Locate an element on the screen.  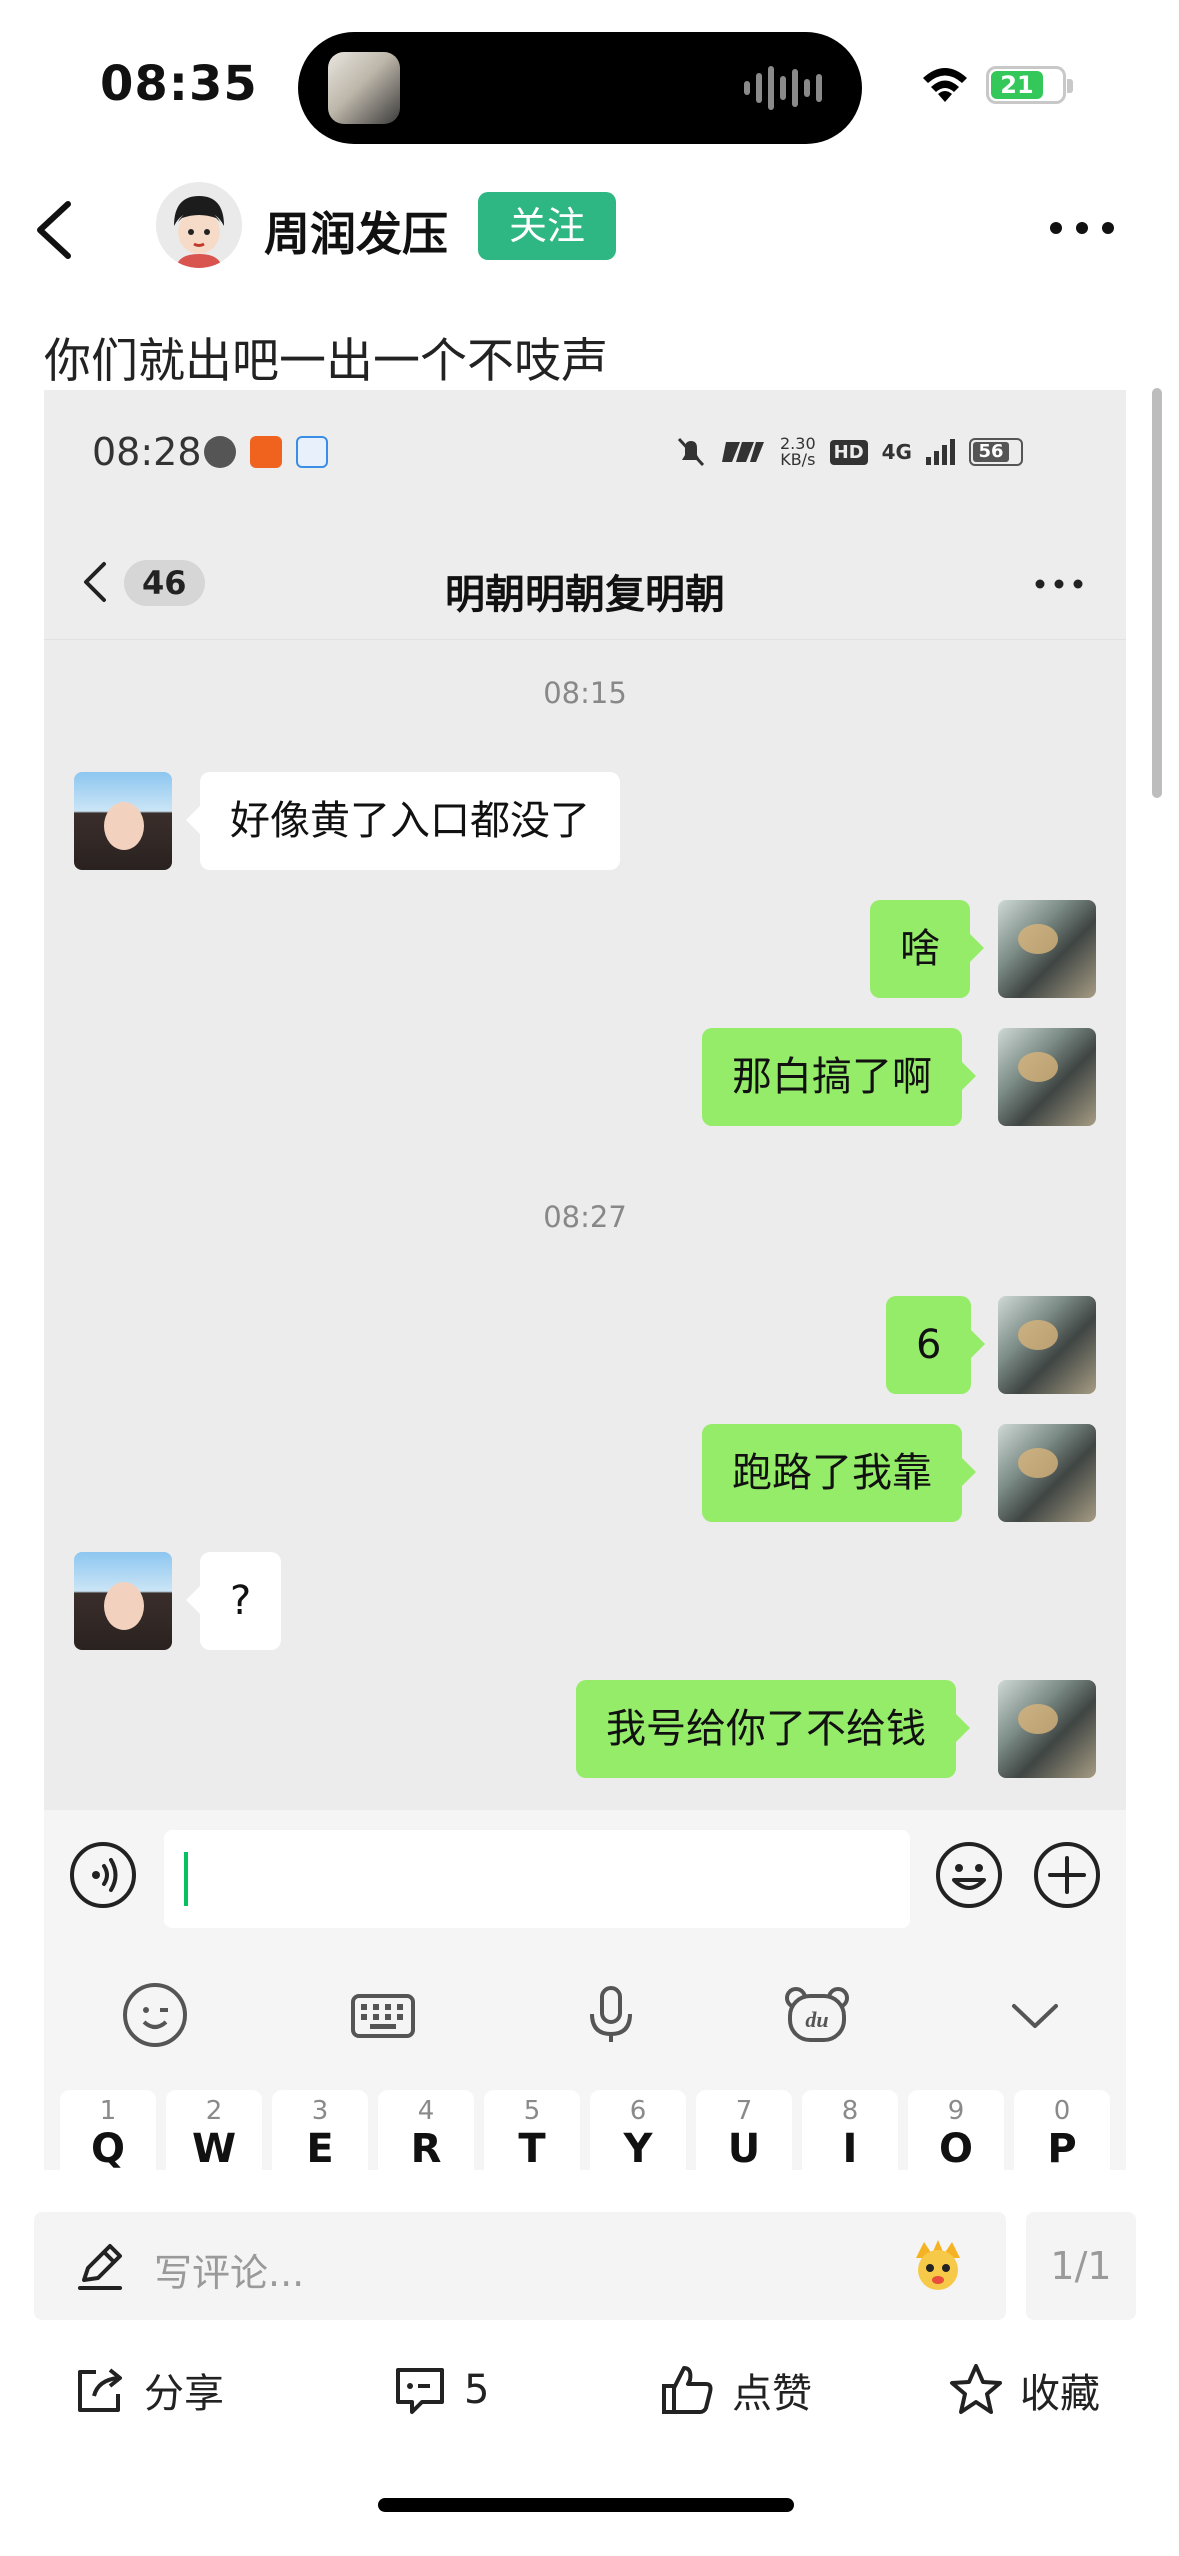
keyboard-top-row: 1Q 2W 3E 4R 5T 6Y 7U 8I 9O 0P is located at coordinates (585, 2130).